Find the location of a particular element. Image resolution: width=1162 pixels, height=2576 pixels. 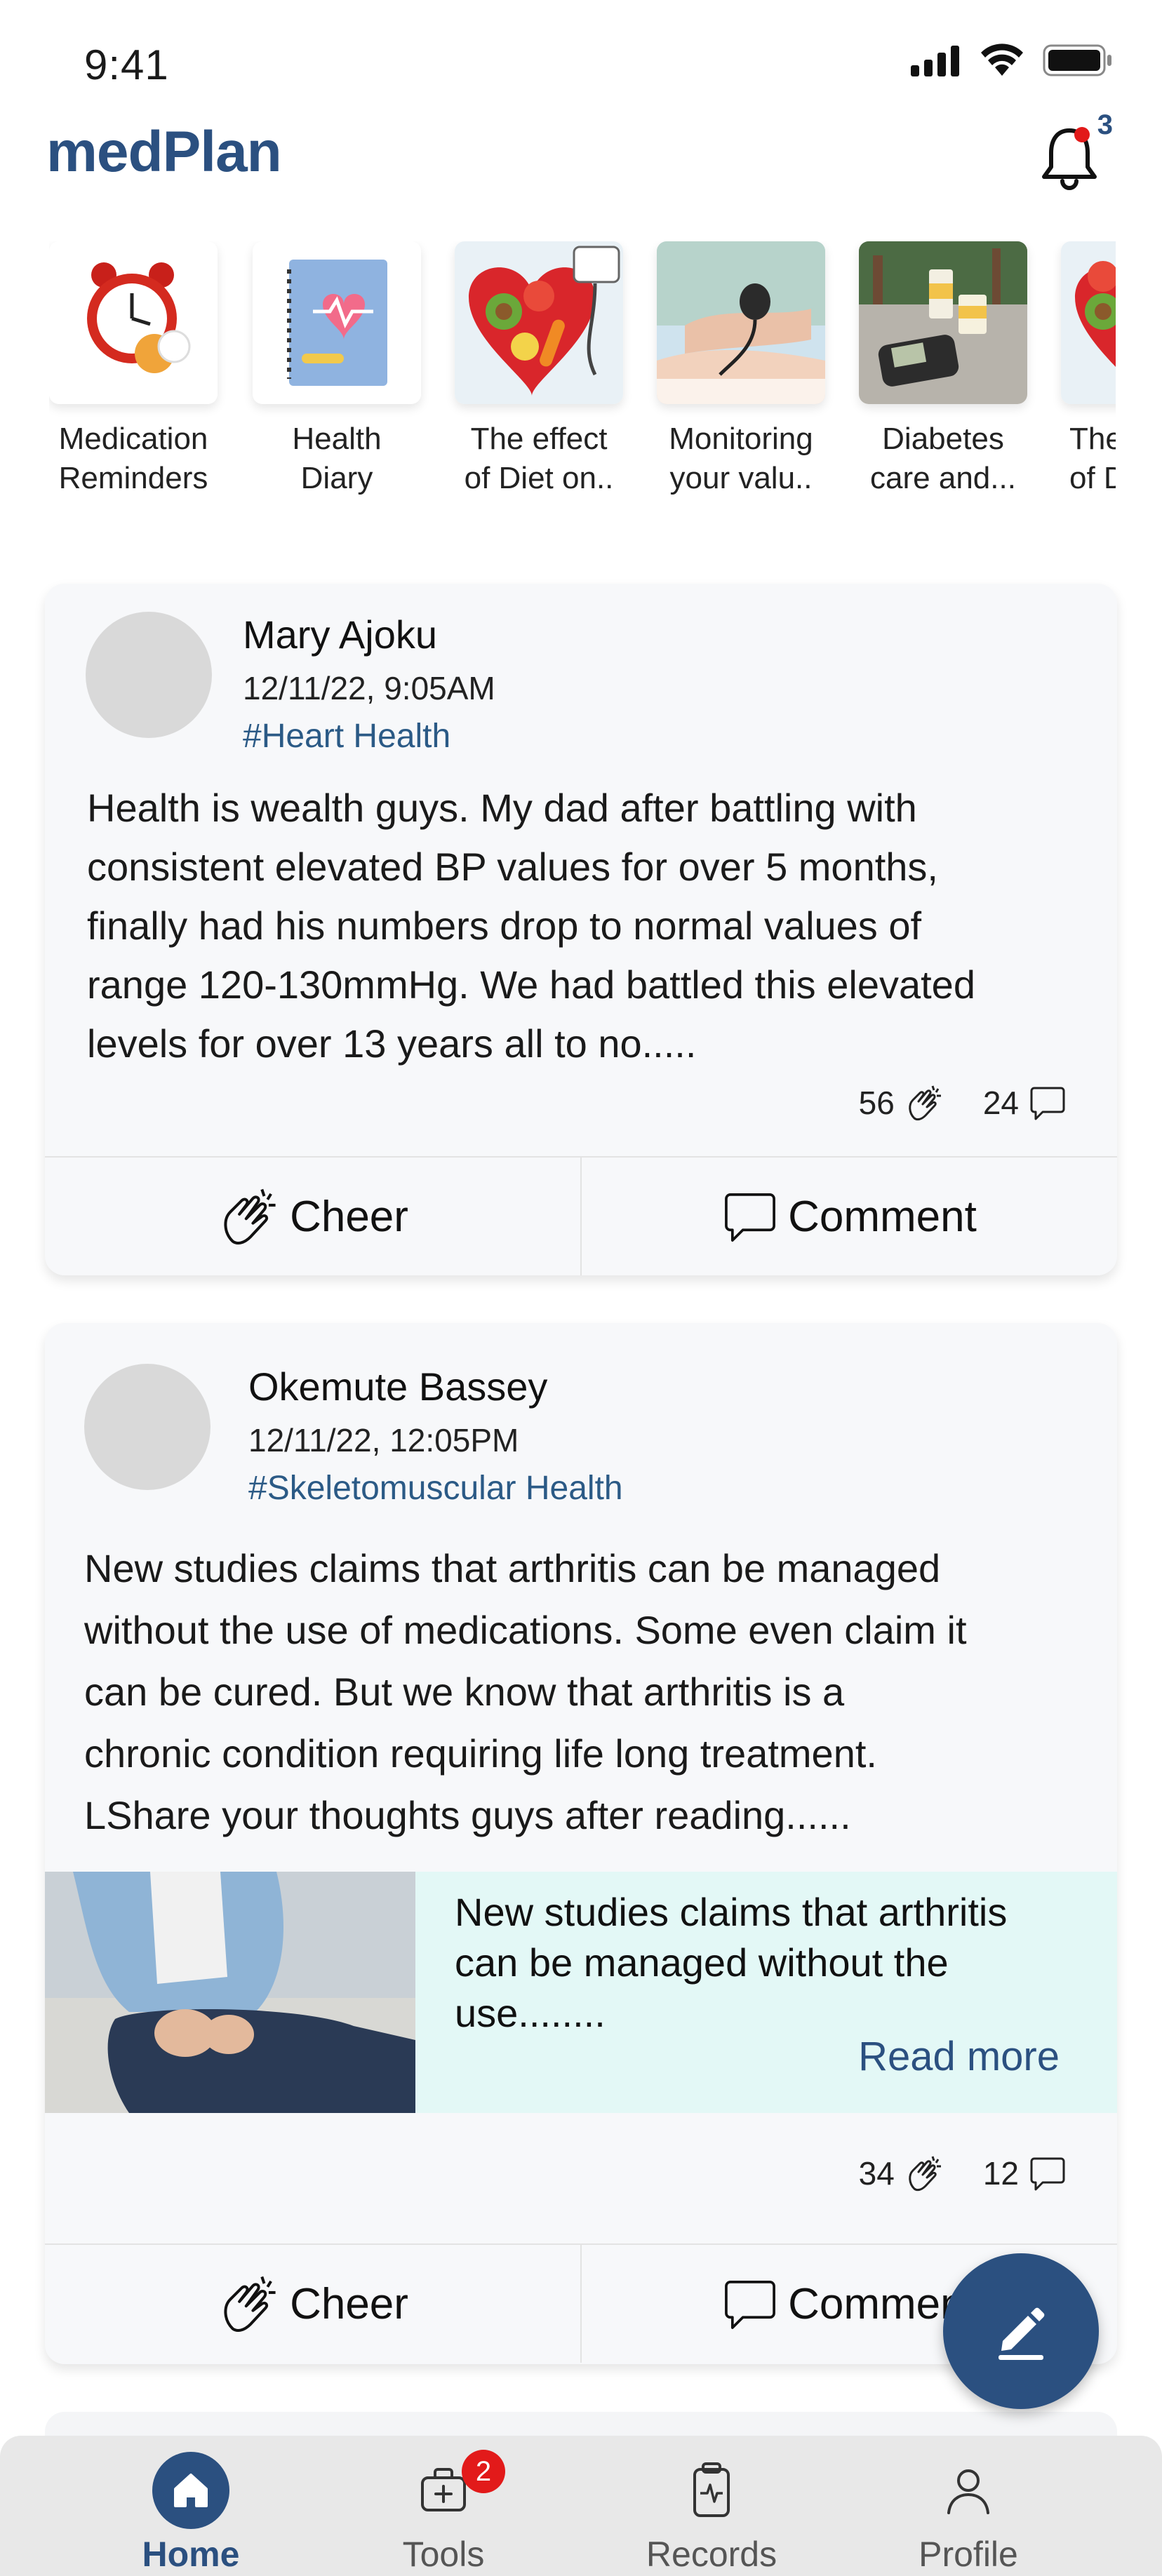

app-logo: medPlan is located at coordinates (164, 152).